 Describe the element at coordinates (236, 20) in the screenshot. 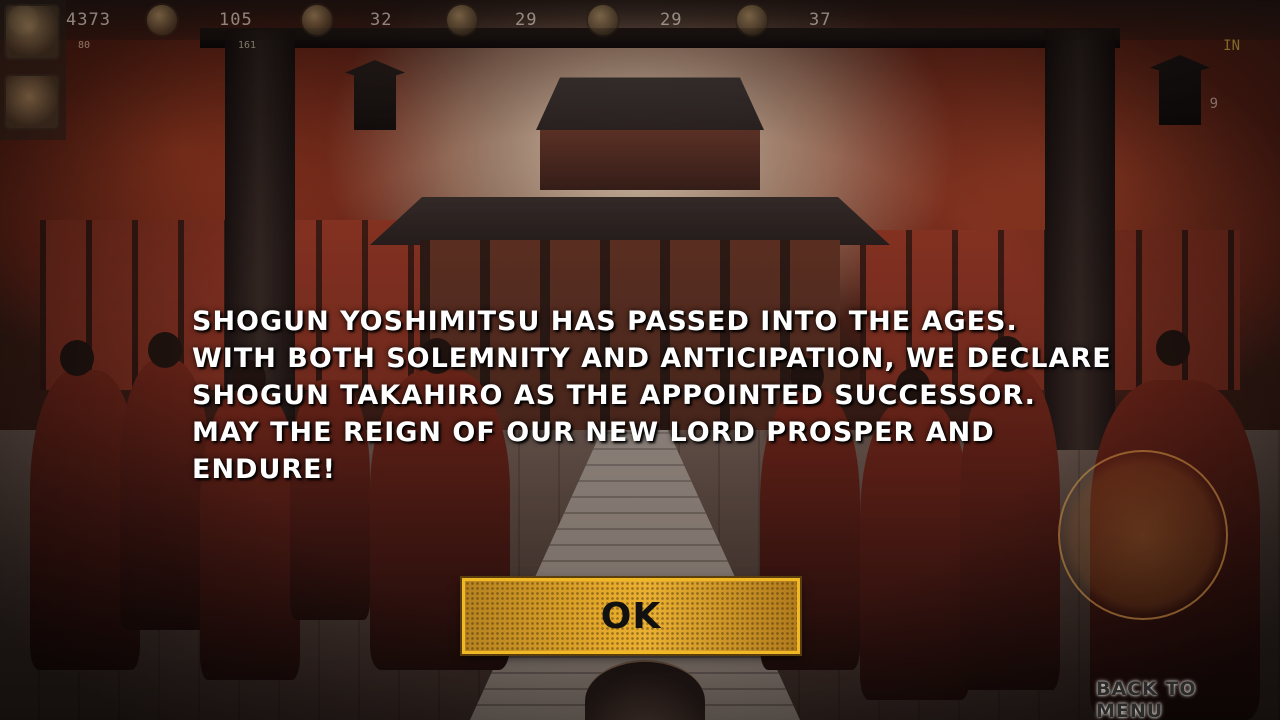

I see `resource-value: 105` at that location.